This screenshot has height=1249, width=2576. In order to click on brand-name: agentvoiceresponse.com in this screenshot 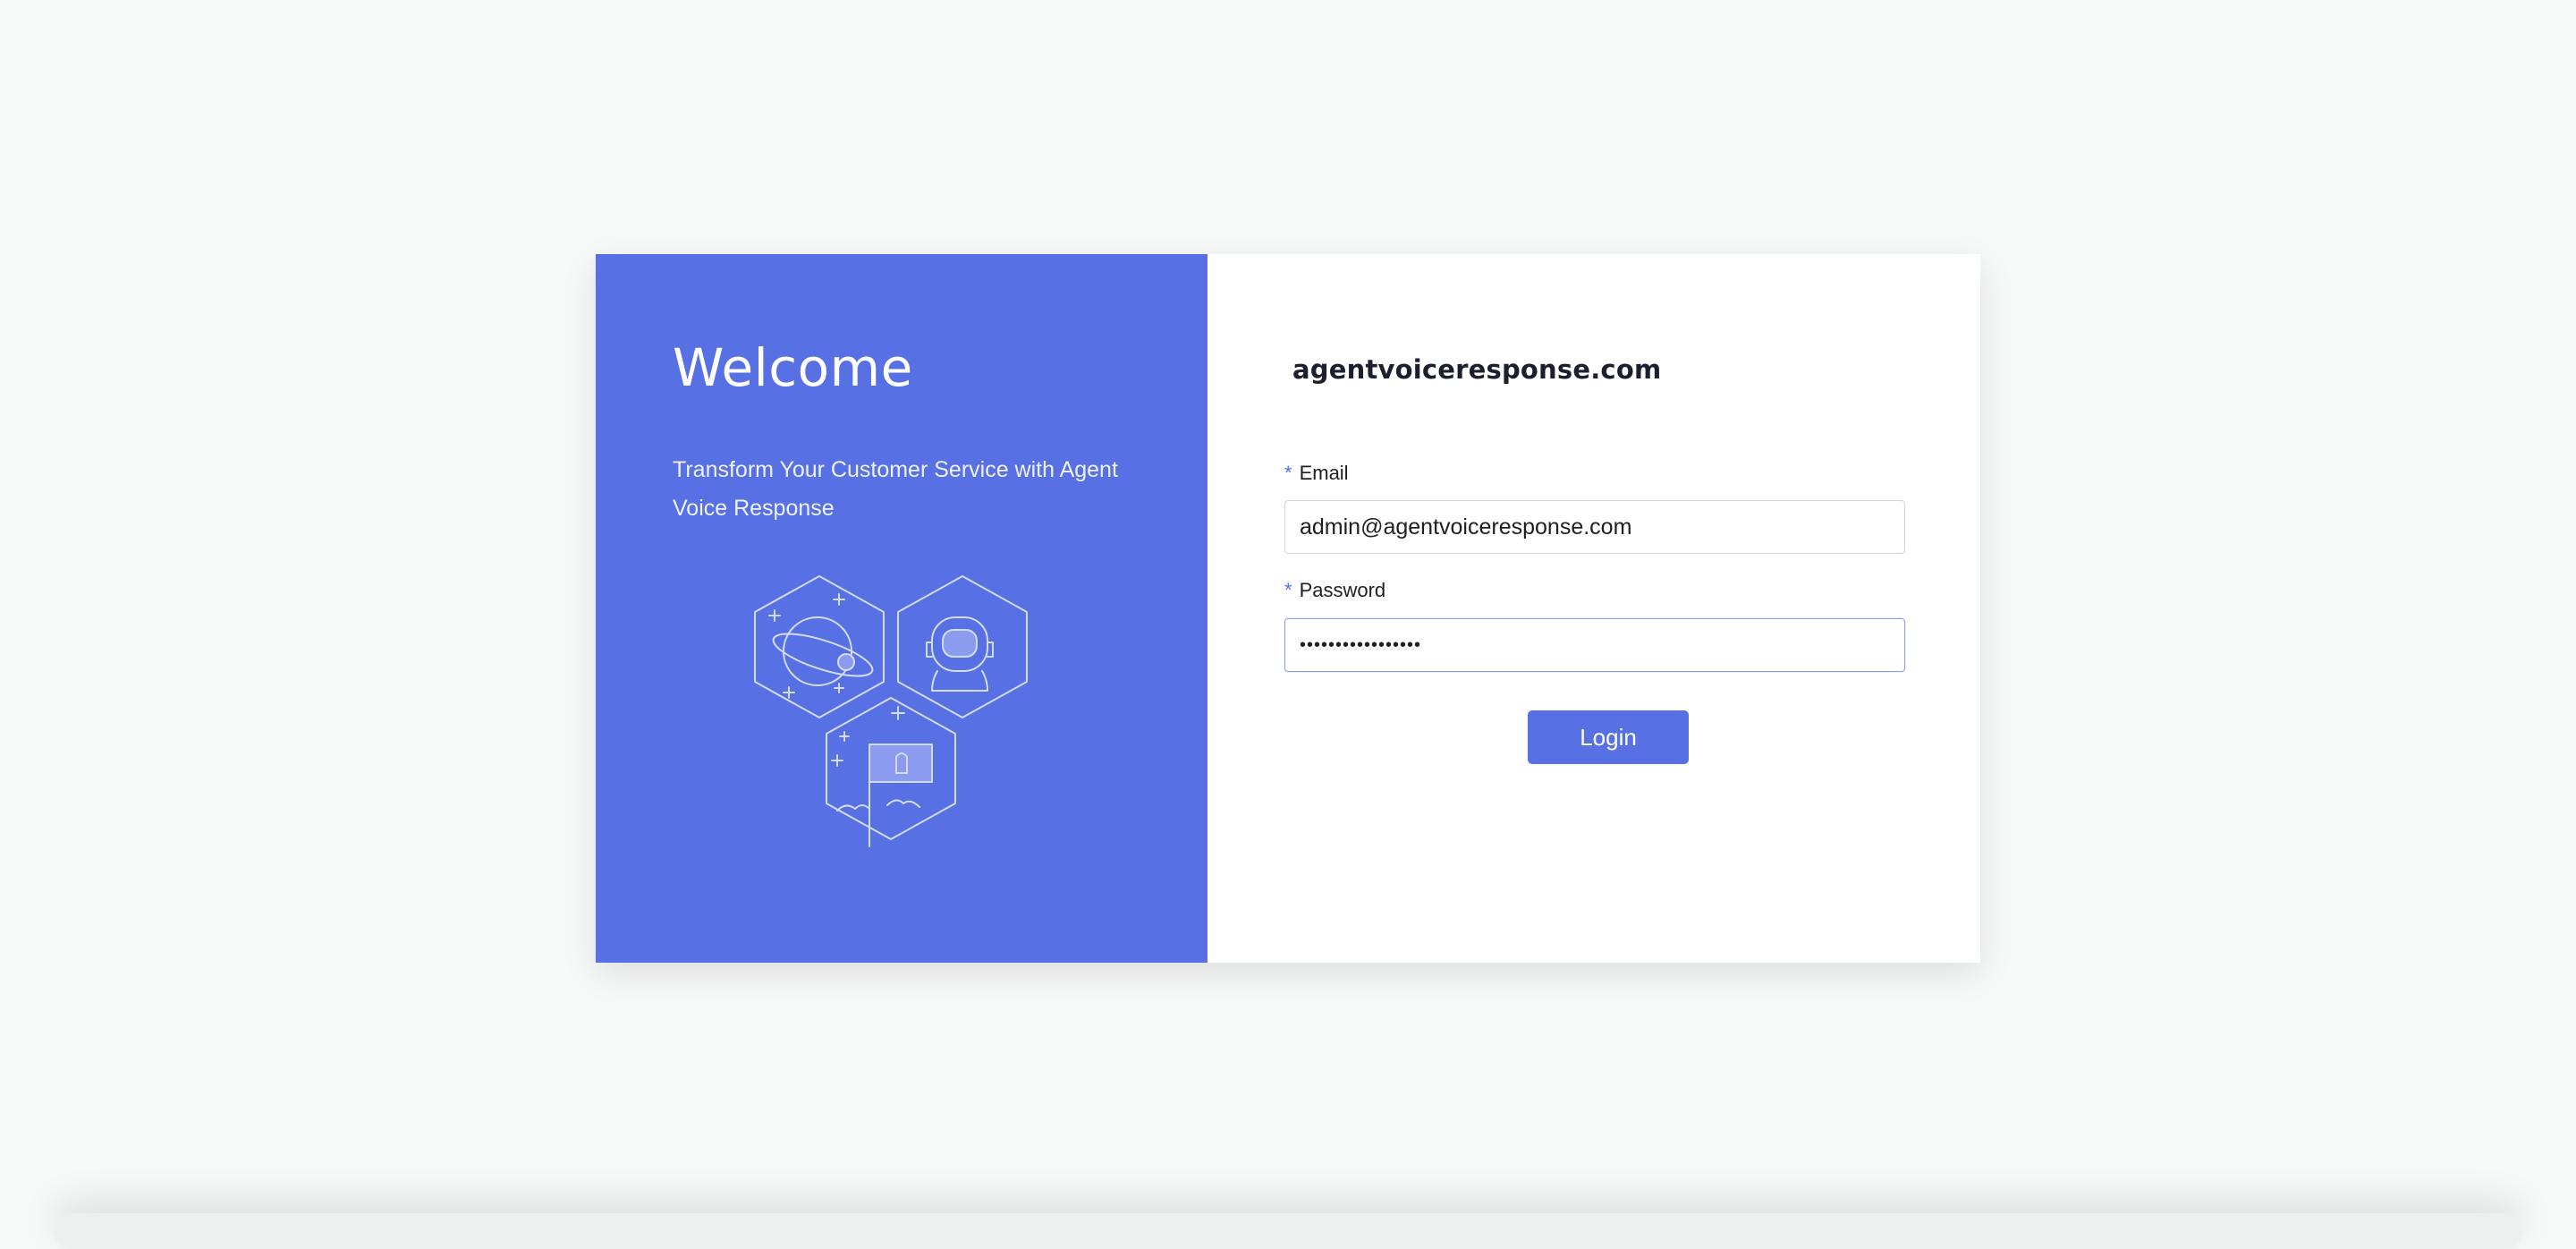, I will do `click(1477, 369)`.